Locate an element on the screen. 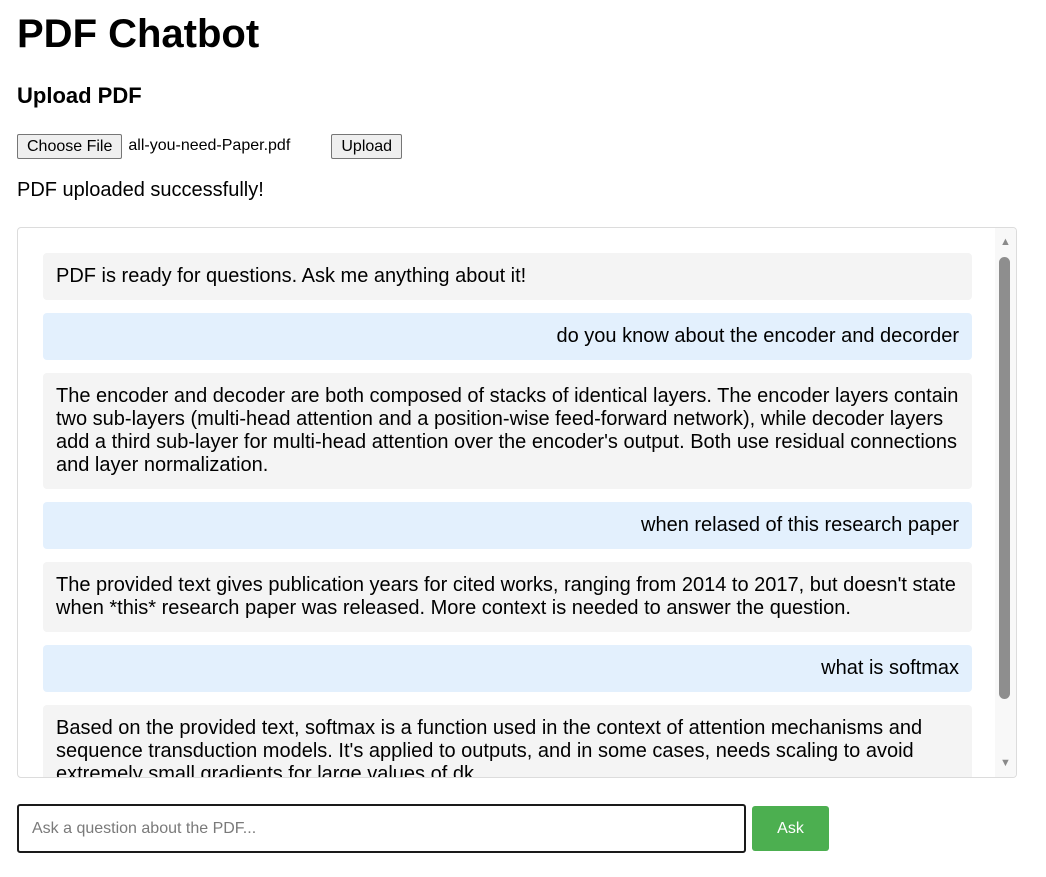 This screenshot has width=1046, height=877. upload-button: Upload is located at coordinates (367, 146).